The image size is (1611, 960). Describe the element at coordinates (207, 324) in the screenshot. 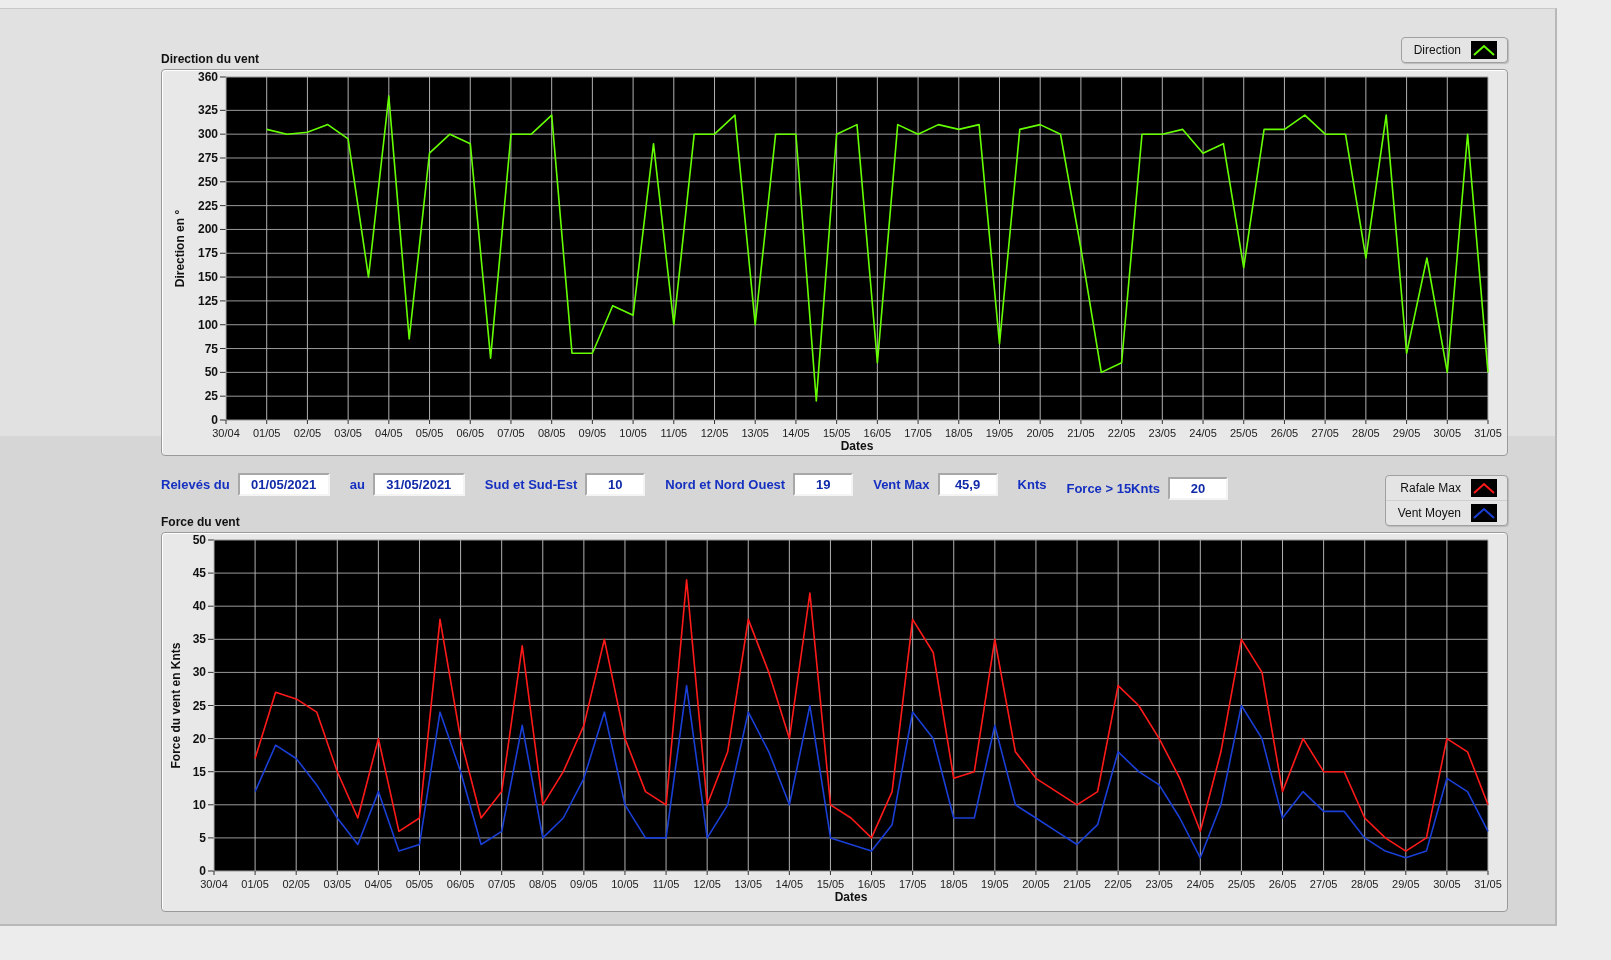

I see `y-tick-label: 100` at that location.